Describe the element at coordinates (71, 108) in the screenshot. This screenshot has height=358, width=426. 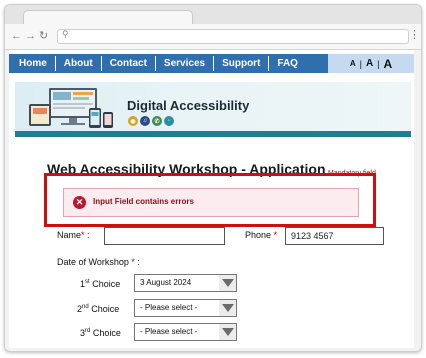
I see `devices-illustration-icon` at that location.